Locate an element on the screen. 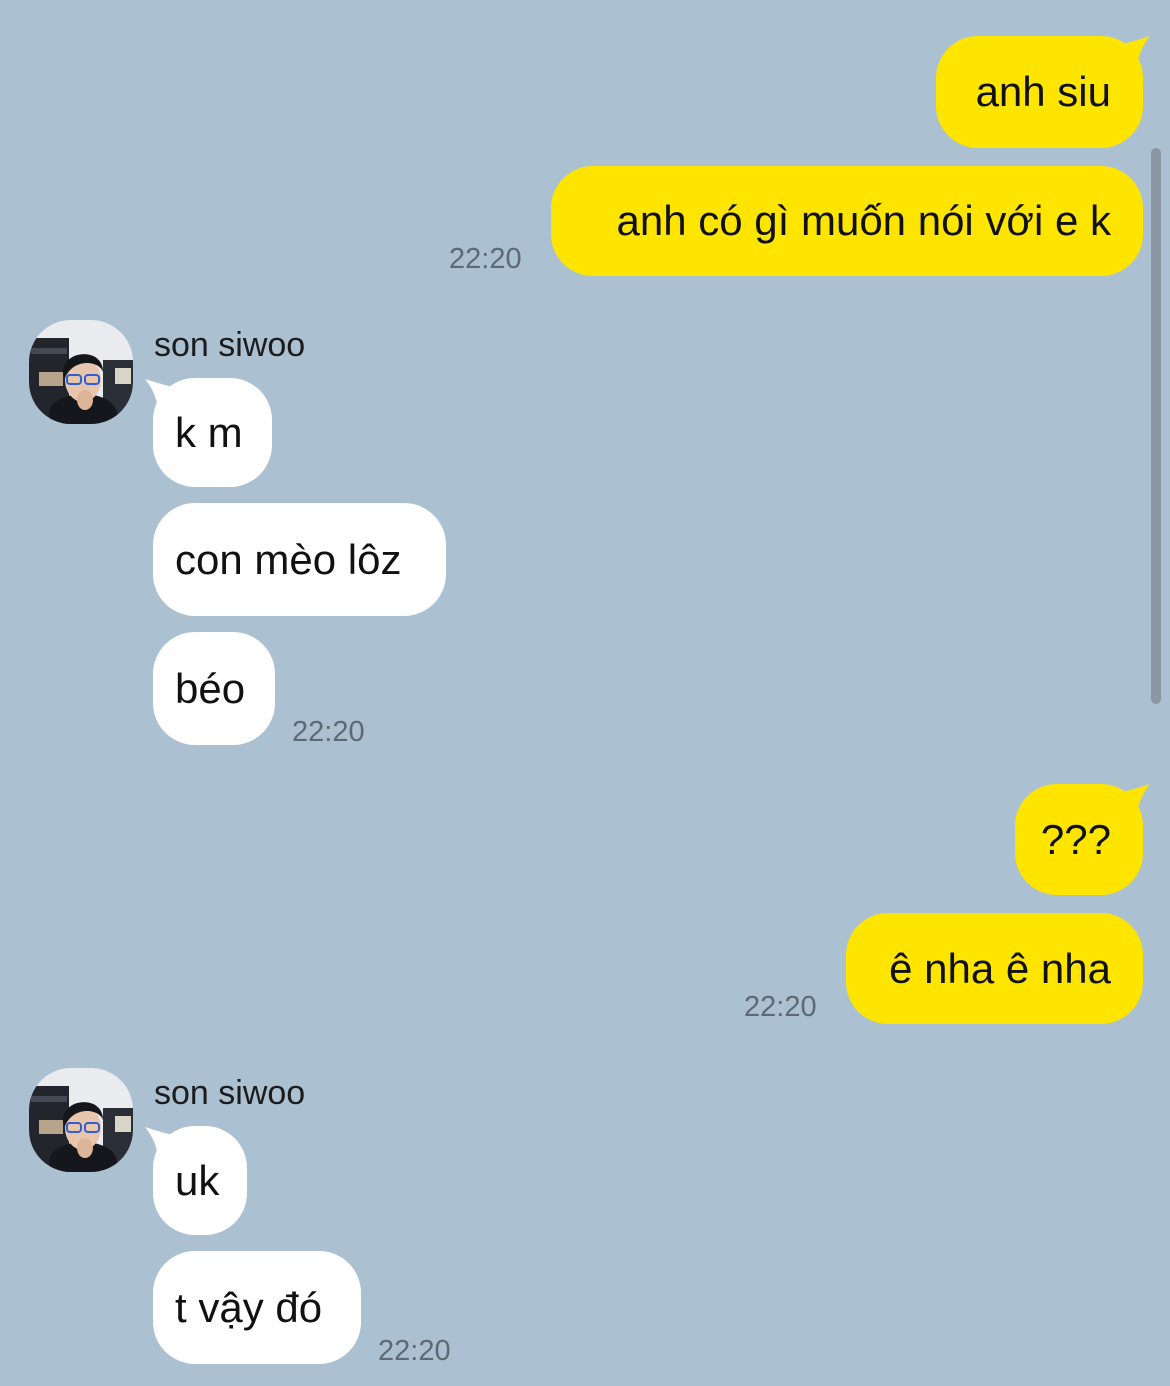 The height and width of the screenshot is (1386, 1170). incoming-message: con mèo lôz is located at coordinates (299, 559).